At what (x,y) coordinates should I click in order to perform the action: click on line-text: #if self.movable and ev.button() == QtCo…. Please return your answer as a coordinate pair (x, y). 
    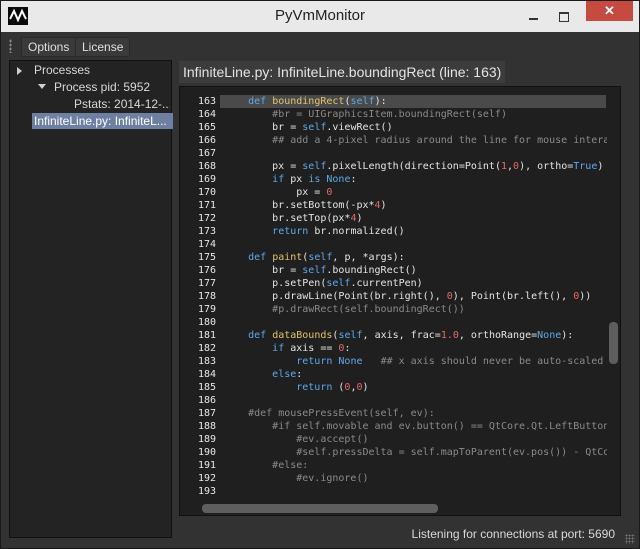
    Looking at the image, I should click on (444, 426).